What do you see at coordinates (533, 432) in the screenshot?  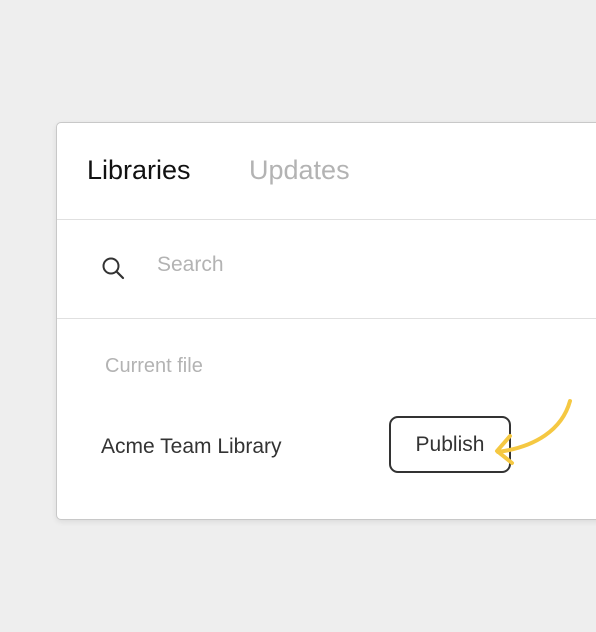 I see `arrow-annotation-icon` at bounding box center [533, 432].